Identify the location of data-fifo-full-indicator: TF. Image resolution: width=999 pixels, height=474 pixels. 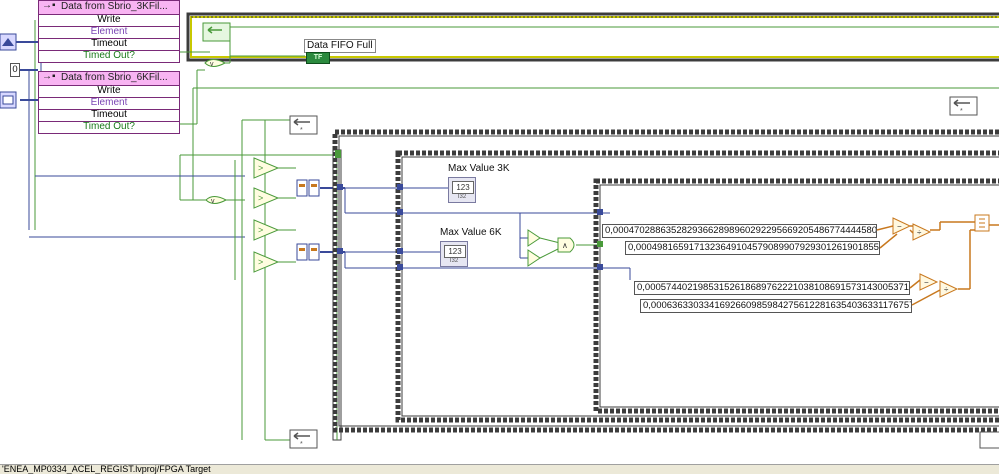
(318, 58).